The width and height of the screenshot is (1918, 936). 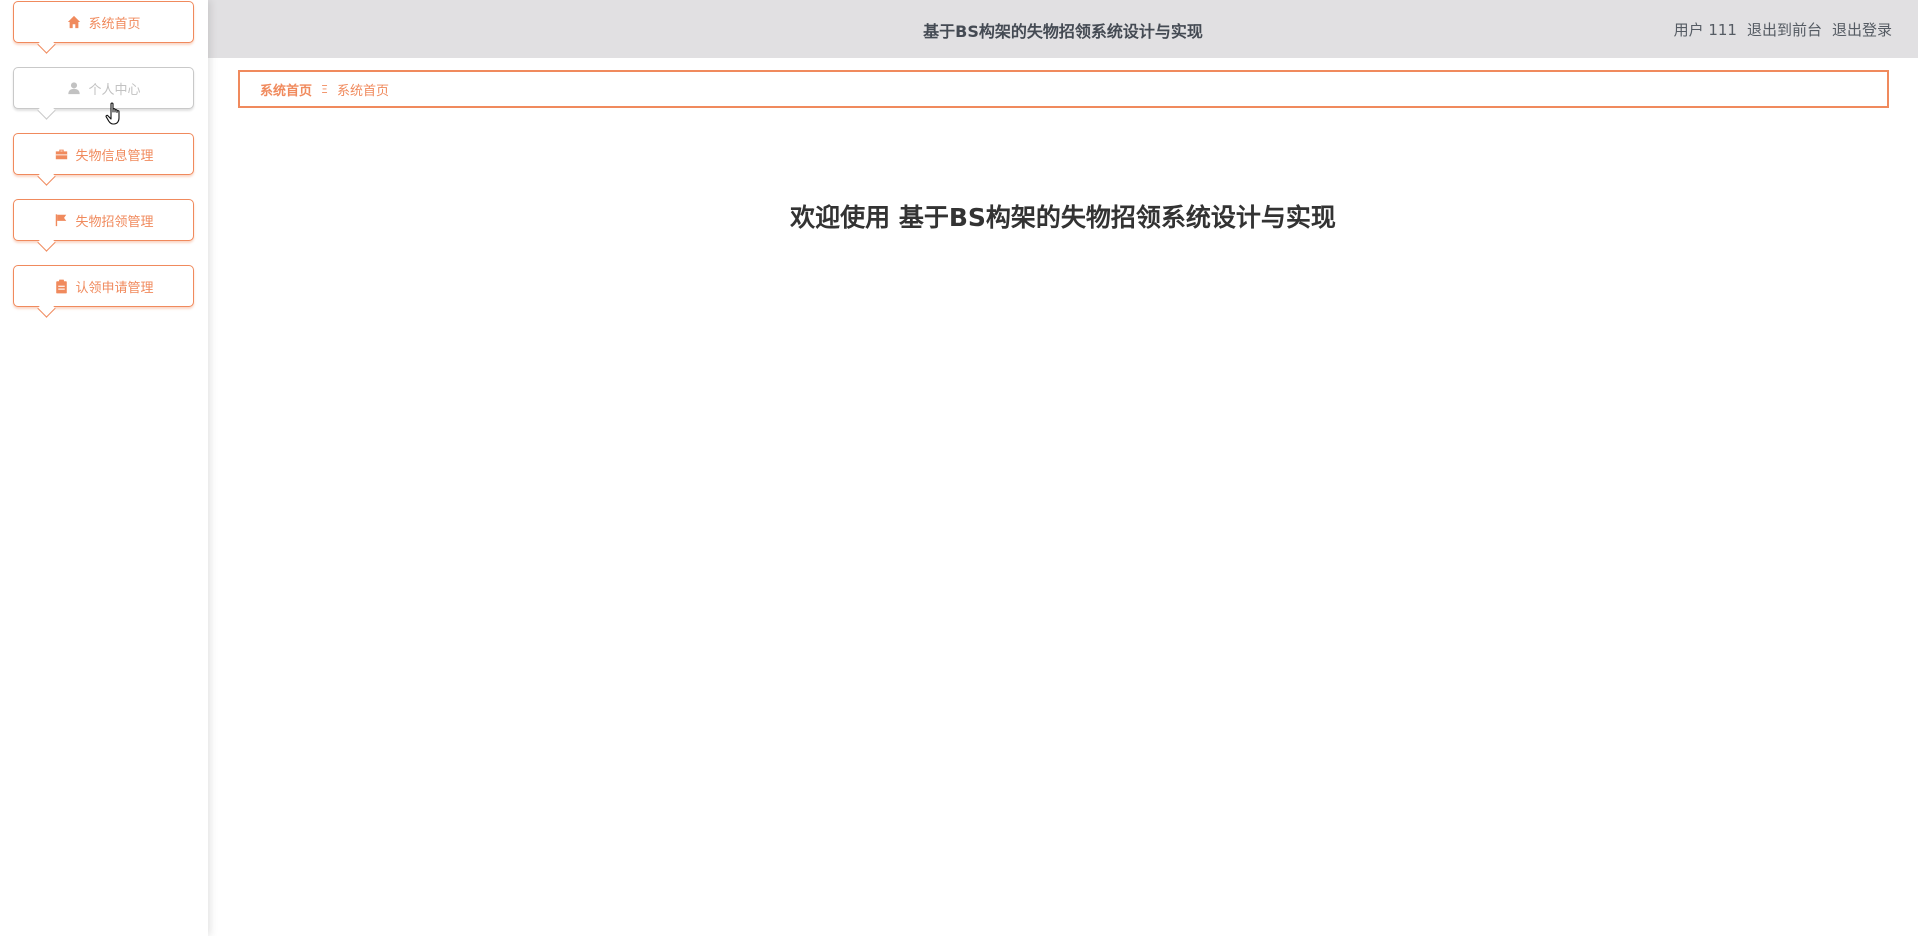 I want to click on header-user-actions: 用户 111 退出到前台 退出登录, so click(x=1783, y=29).